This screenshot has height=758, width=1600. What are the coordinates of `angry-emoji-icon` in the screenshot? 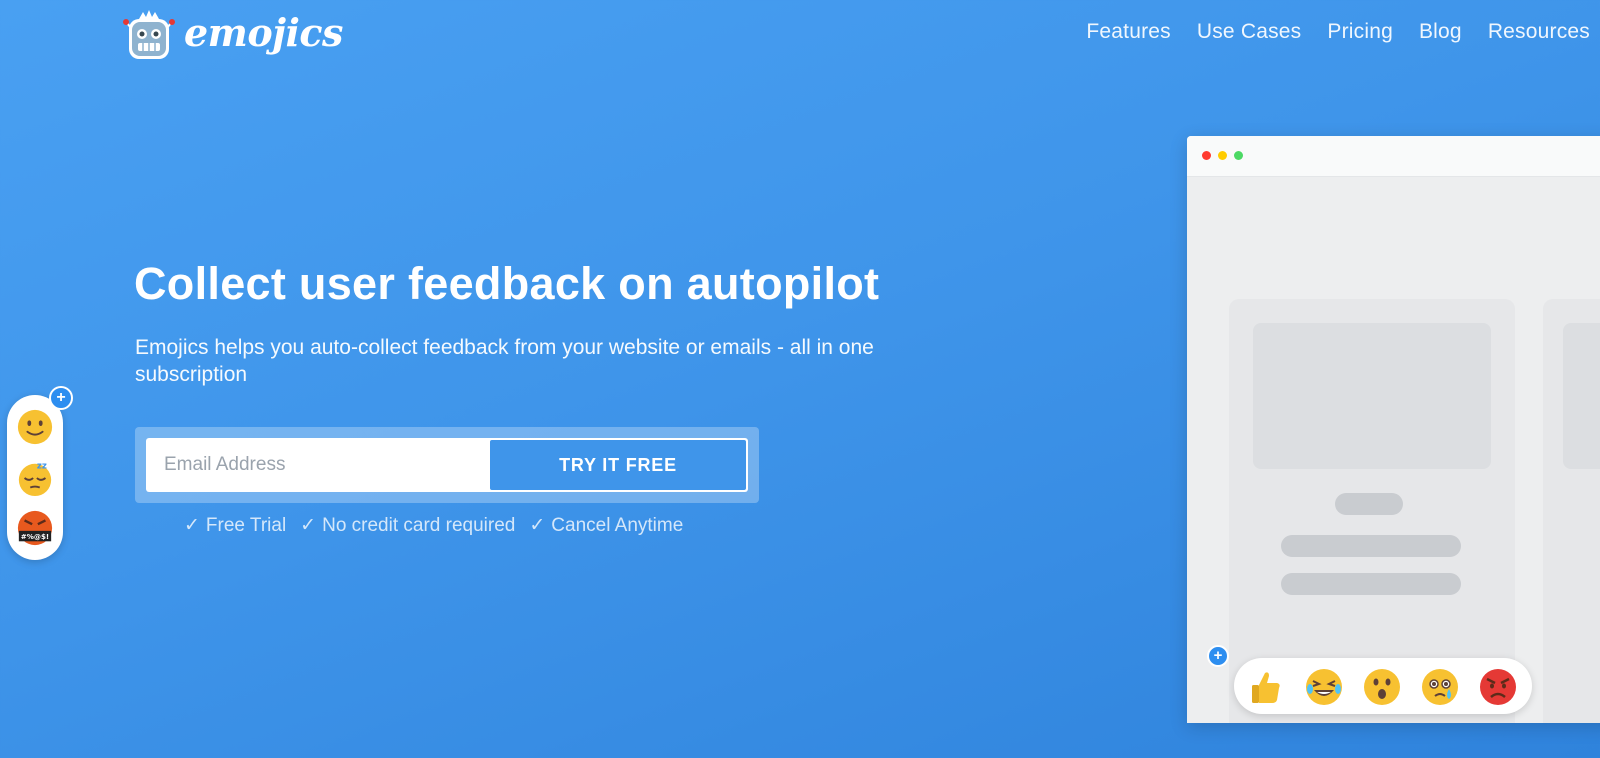 It's located at (1498, 687).